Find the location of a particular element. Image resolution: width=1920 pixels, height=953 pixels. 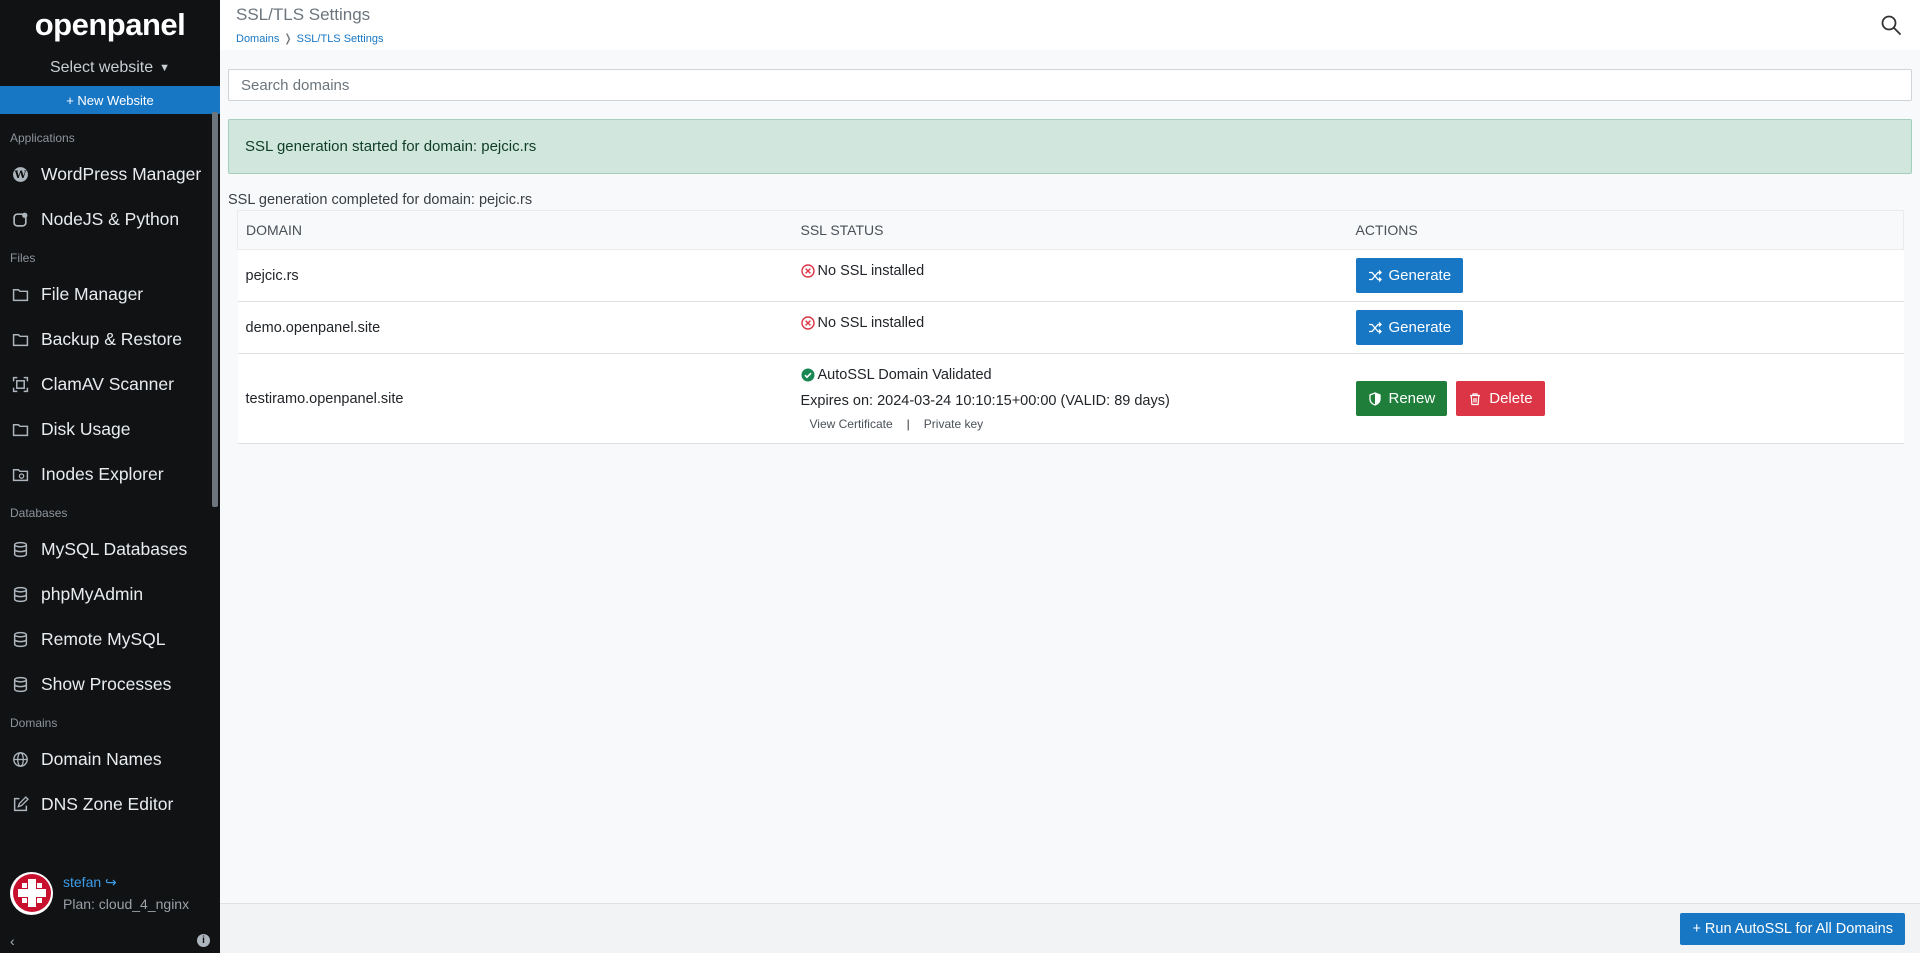

sidebar-item-wordpress-manager: W WordPress Manager is located at coordinates (110, 174).